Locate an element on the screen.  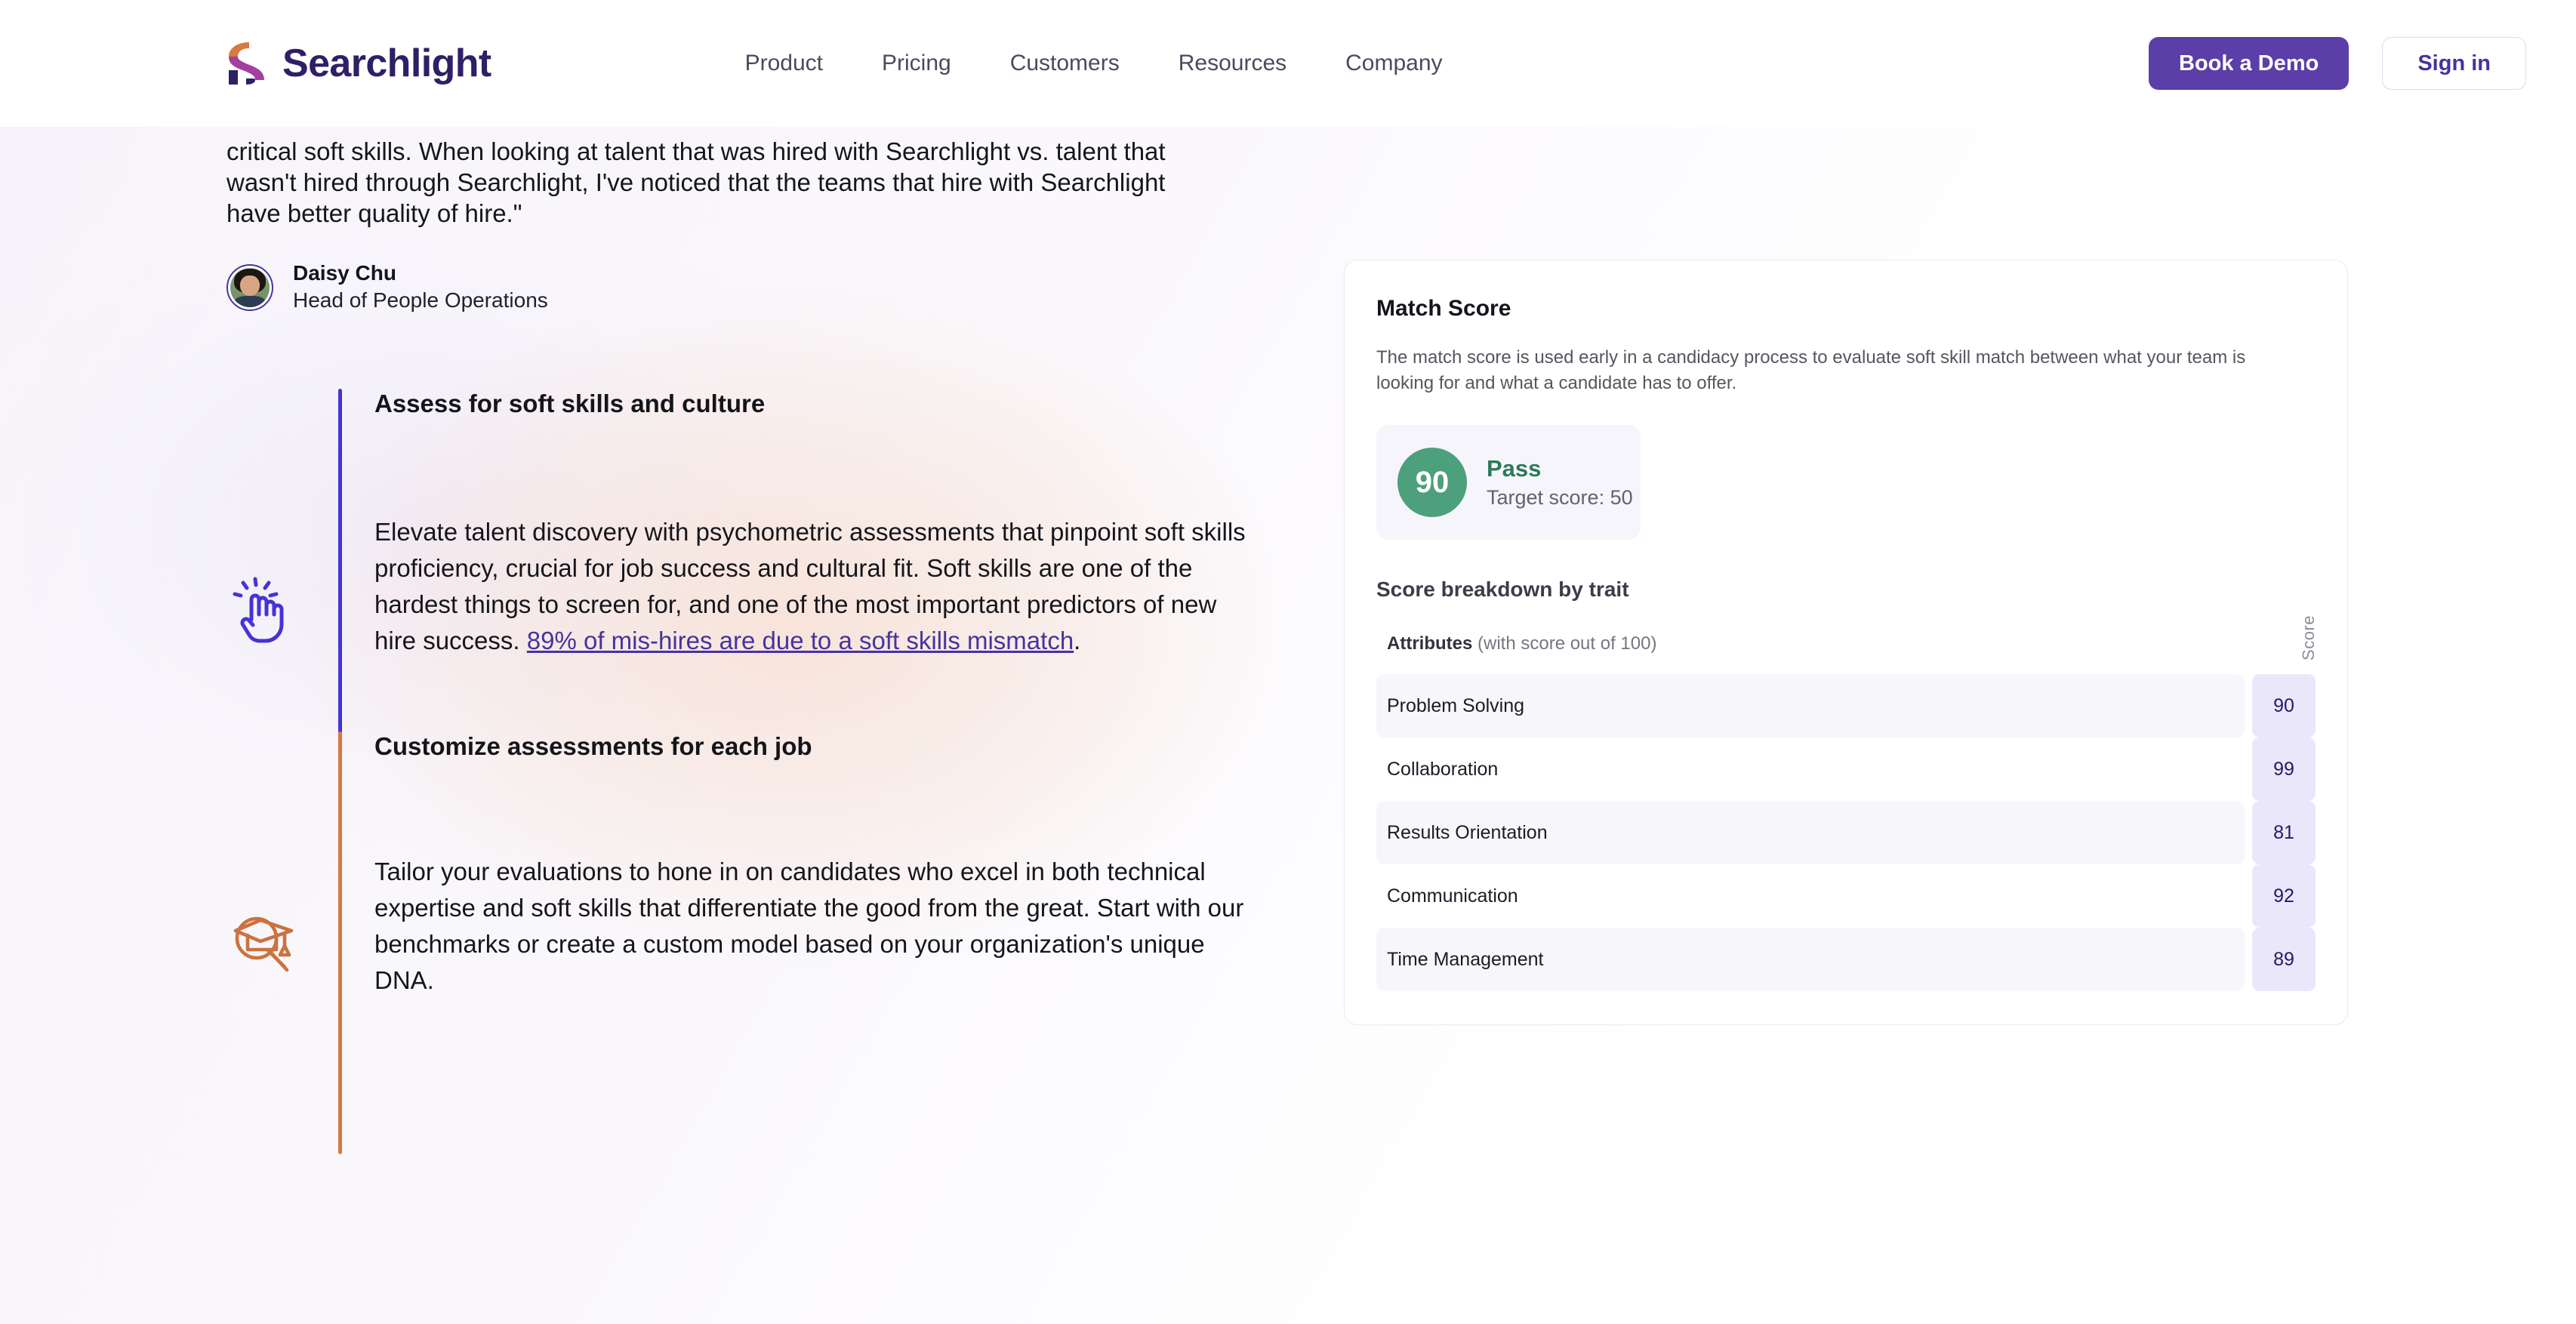
feature-accent-bar-orange is located at coordinates (340, 942).